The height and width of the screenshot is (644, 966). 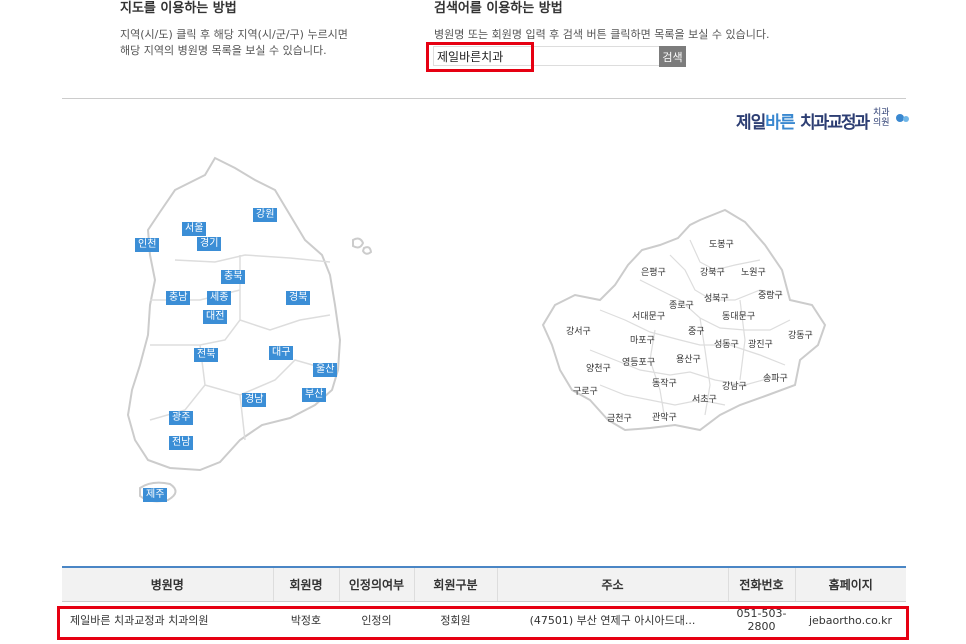 I want to click on brand-suffix-1: 치과, so click(x=881, y=113).